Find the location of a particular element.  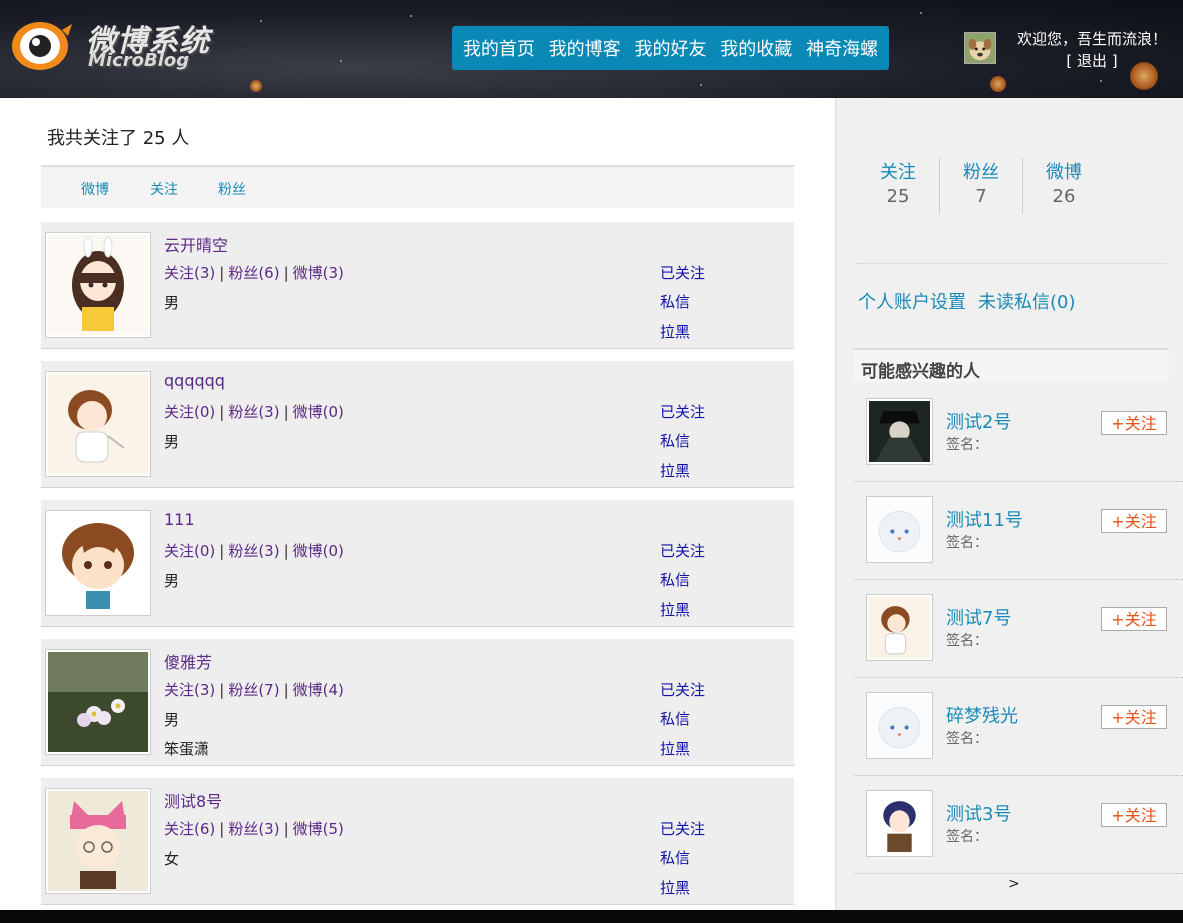

nav-my-blog: 我的博客 is located at coordinates (585, 48).